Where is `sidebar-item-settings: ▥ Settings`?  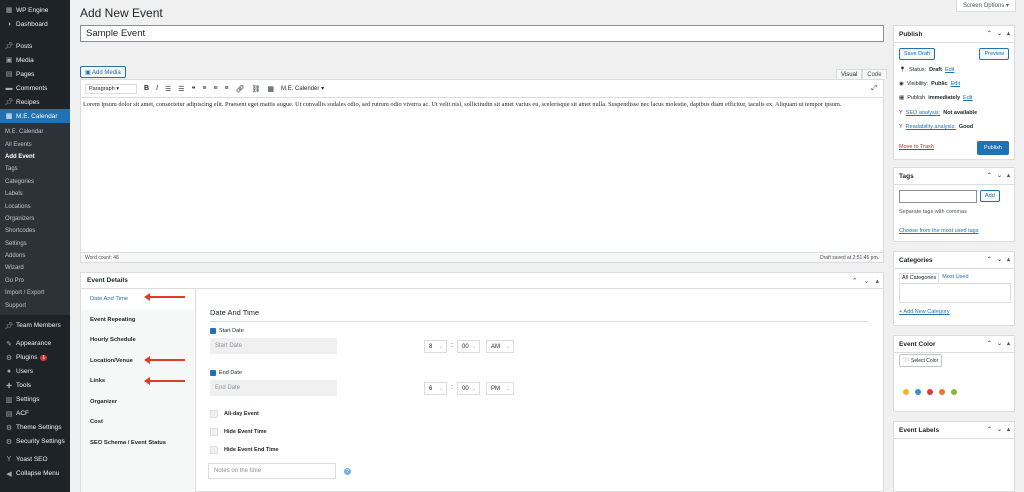 sidebar-item-settings: ▥ Settings is located at coordinates (35, 400).